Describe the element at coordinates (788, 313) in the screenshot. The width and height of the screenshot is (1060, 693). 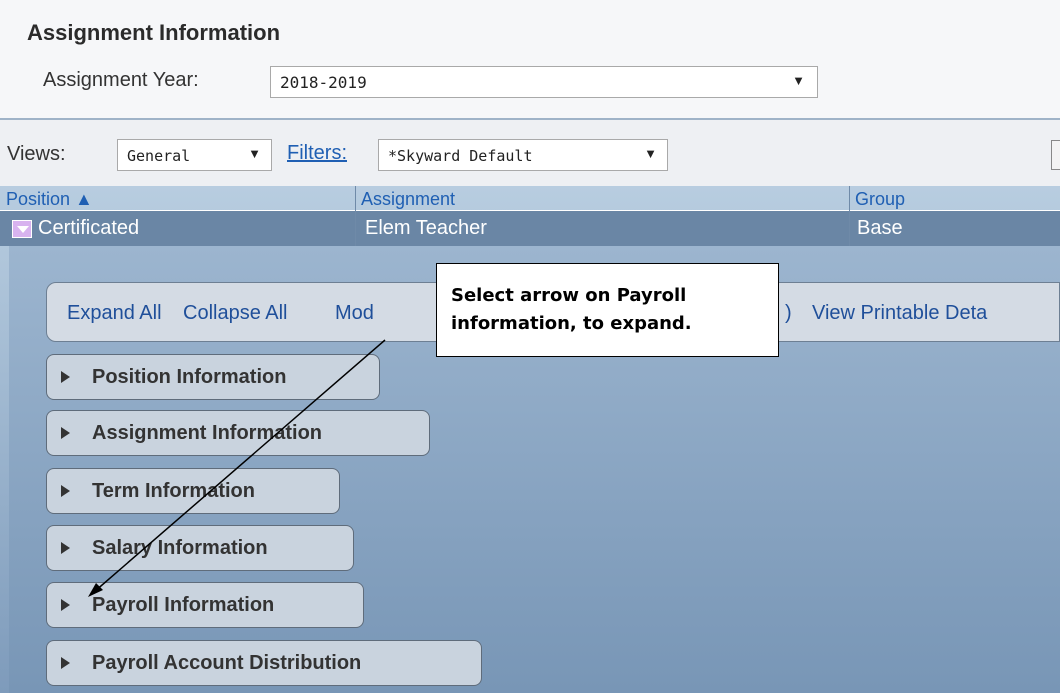
I see `action-paren: )` at that location.